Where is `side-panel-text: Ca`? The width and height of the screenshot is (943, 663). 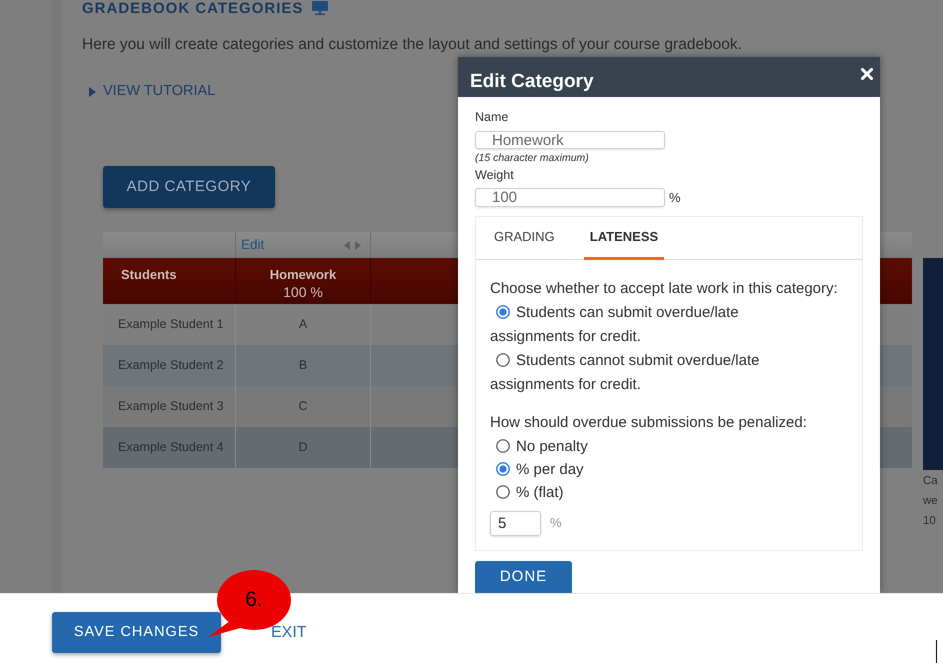
side-panel-text: Ca is located at coordinates (930, 481).